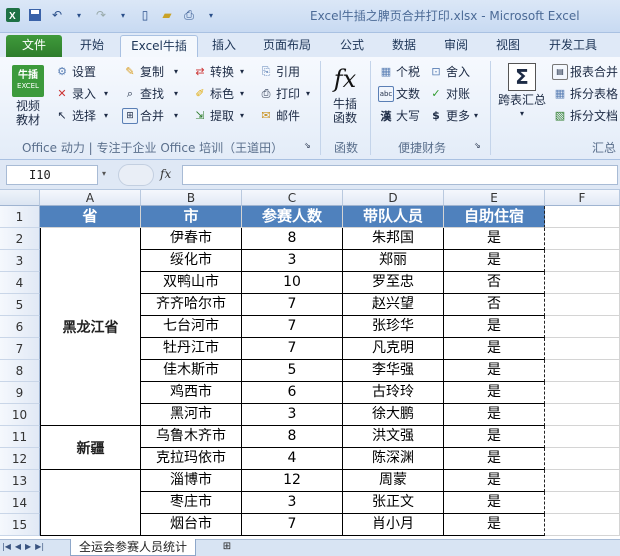 The image size is (620, 556). What do you see at coordinates (284, 93) in the screenshot?
I see `print-button: ⎙ 打印 ▾` at bounding box center [284, 93].